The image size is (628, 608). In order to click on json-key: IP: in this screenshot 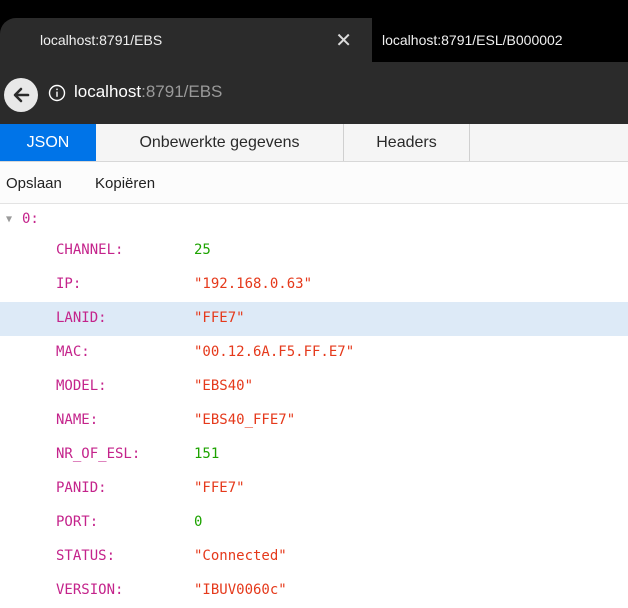, I will do `click(69, 284)`.